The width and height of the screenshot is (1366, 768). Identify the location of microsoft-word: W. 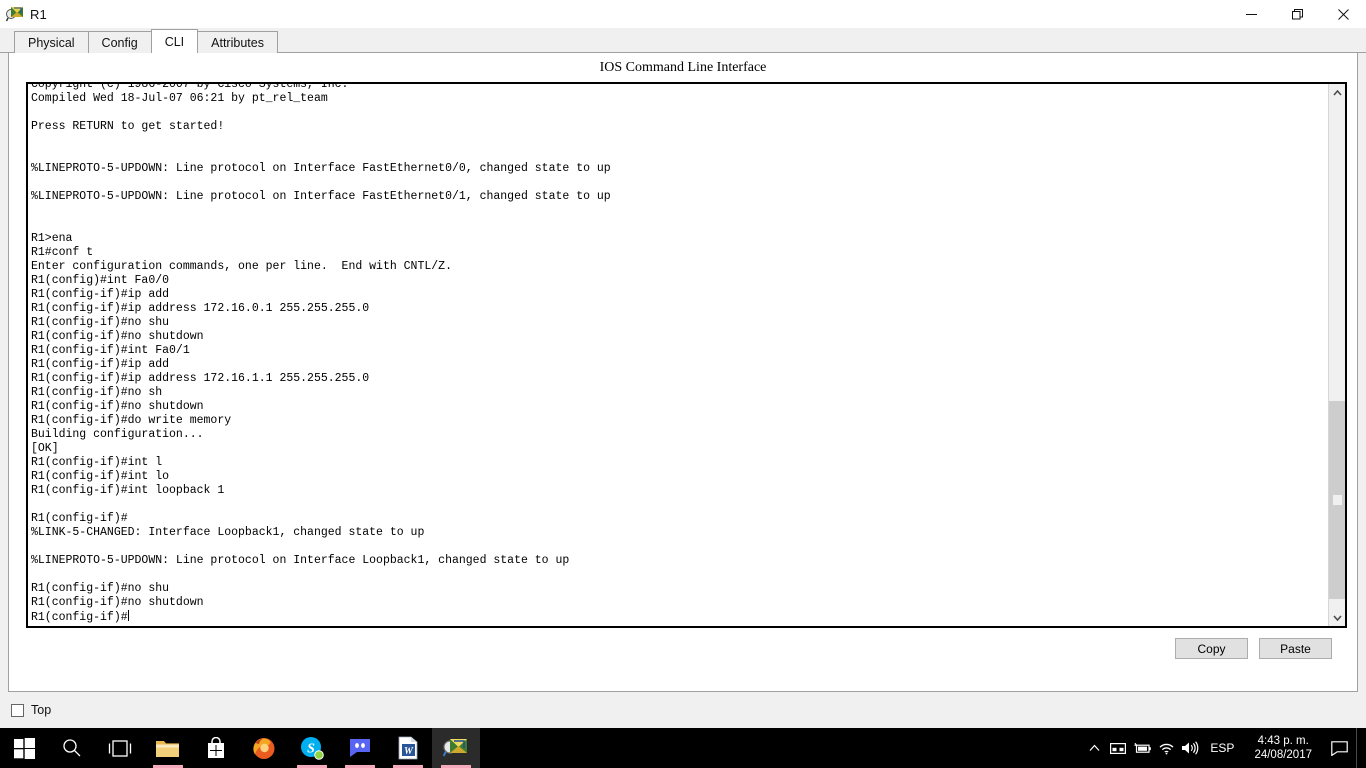
(408, 748).